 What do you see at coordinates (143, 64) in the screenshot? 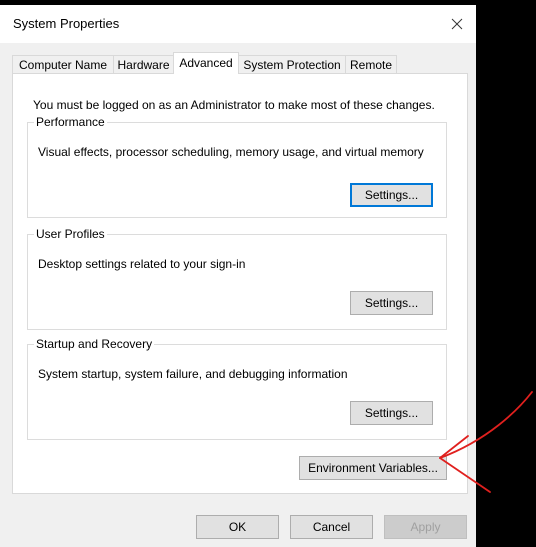
I see `tab-hardware: Hardware` at bounding box center [143, 64].